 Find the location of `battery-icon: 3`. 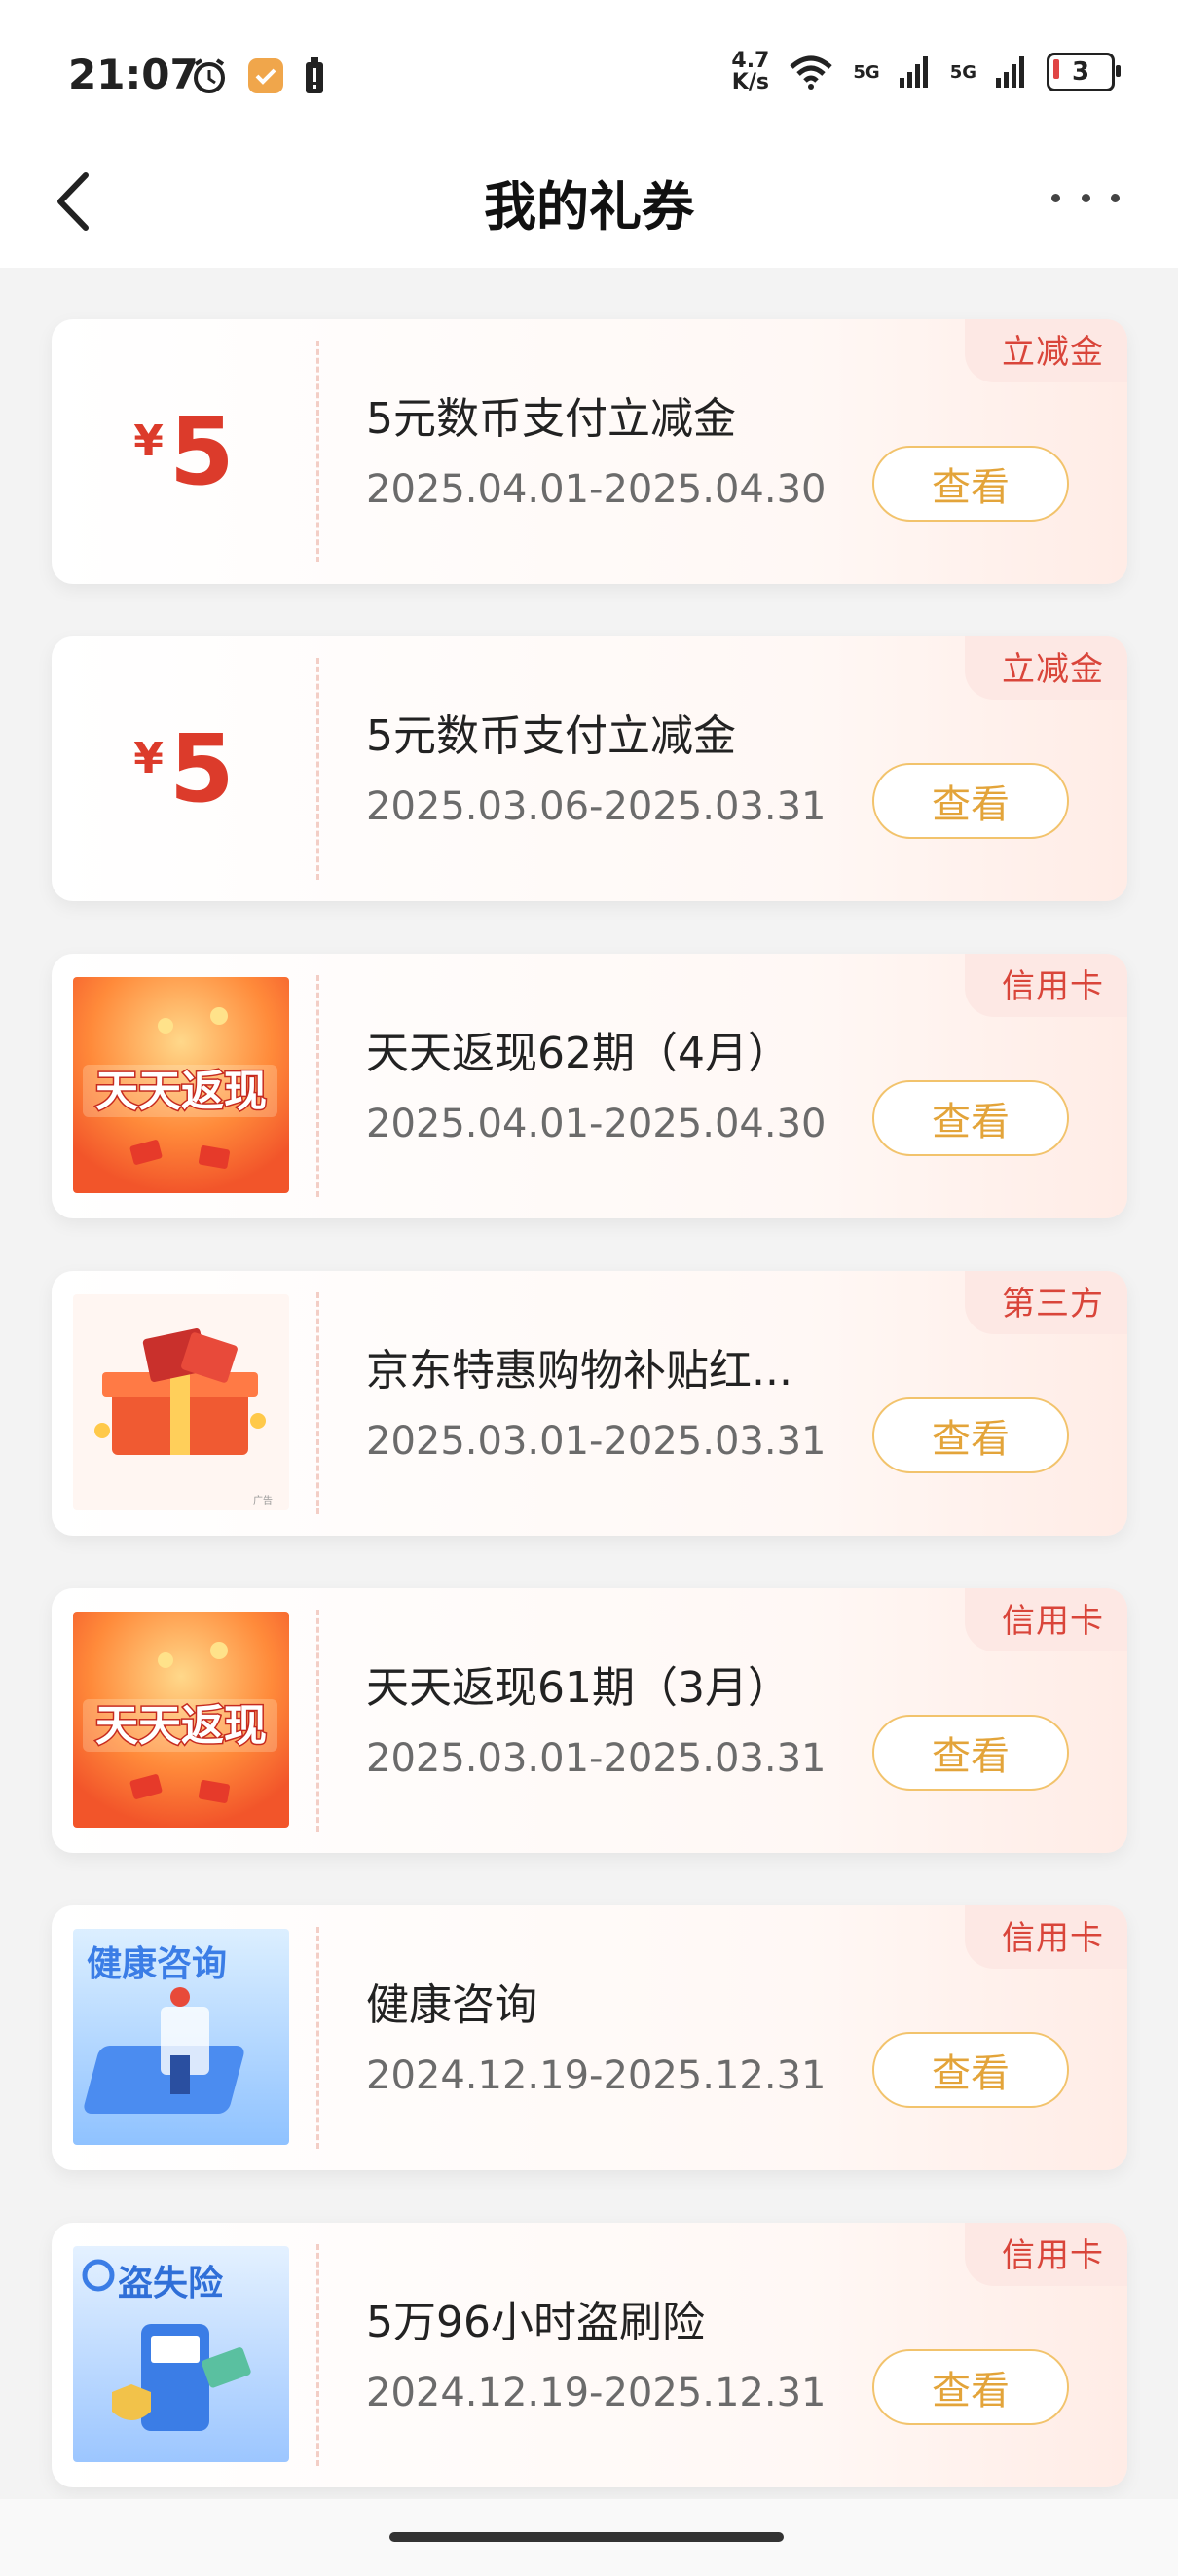

battery-icon: 3 is located at coordinates (1084, 72).